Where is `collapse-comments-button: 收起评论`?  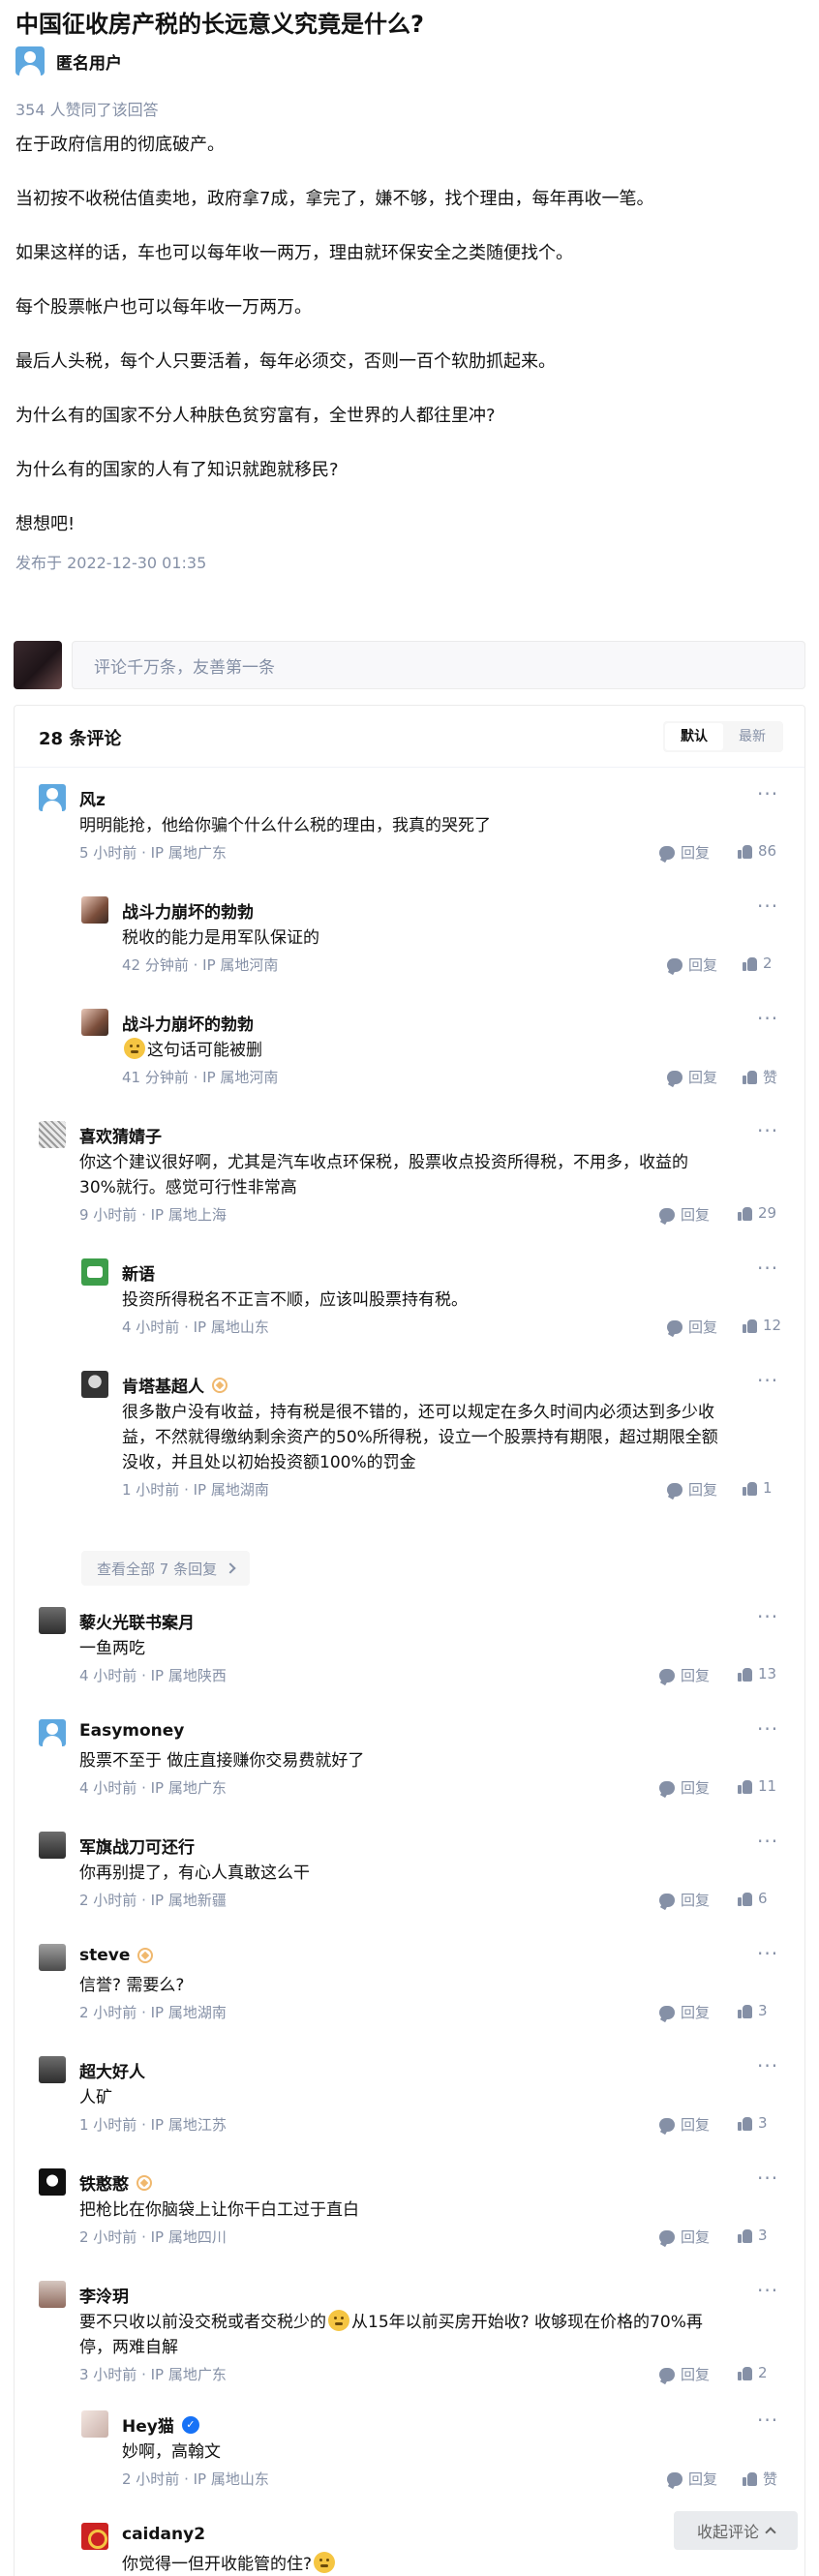 collapse-comments-button: 收起评论 is located at coordinates (736, 2530).